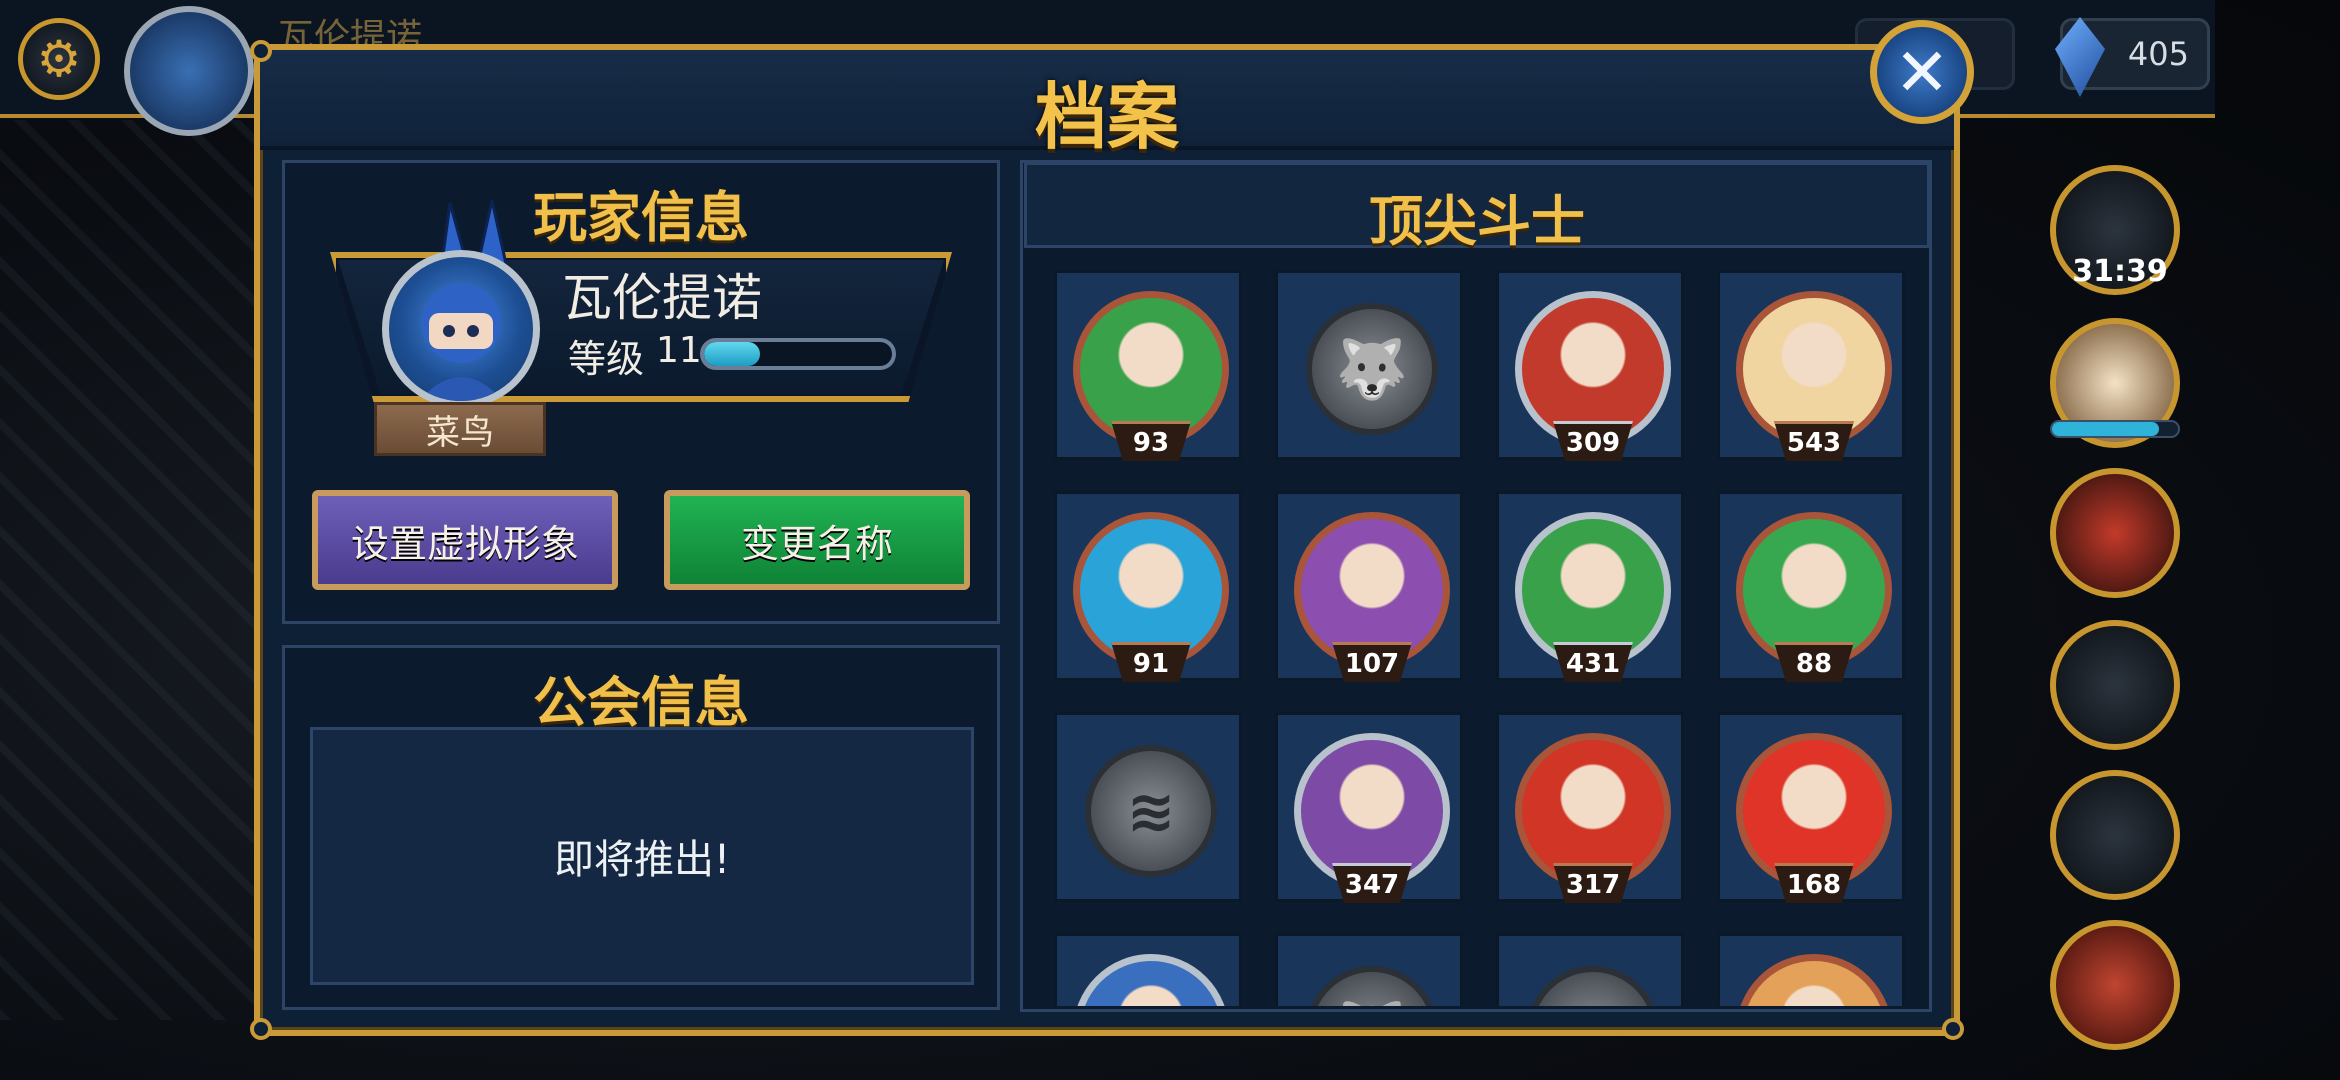 This screenshot has width=2340, height=1080. Describe the element at coordinates (2158, 54) in the screenshot. I see `gem-count: 405` at that location.